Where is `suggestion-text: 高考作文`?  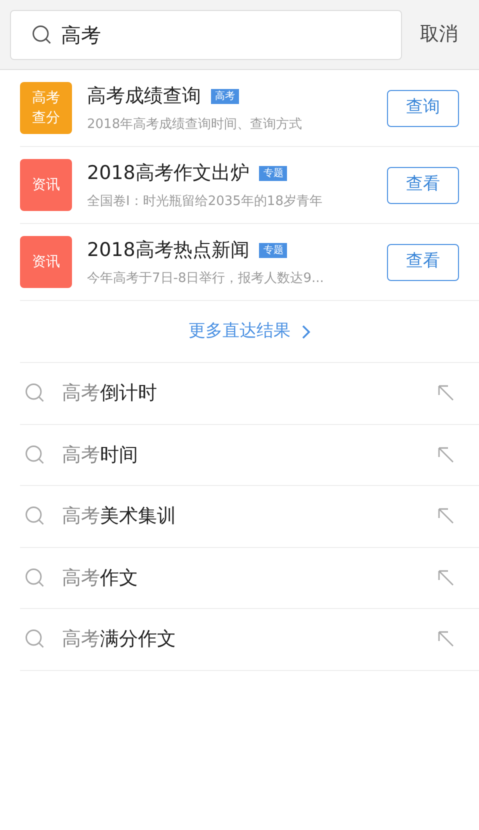 suggestion-text: 高考作文 is located at coordinates (100, 578).